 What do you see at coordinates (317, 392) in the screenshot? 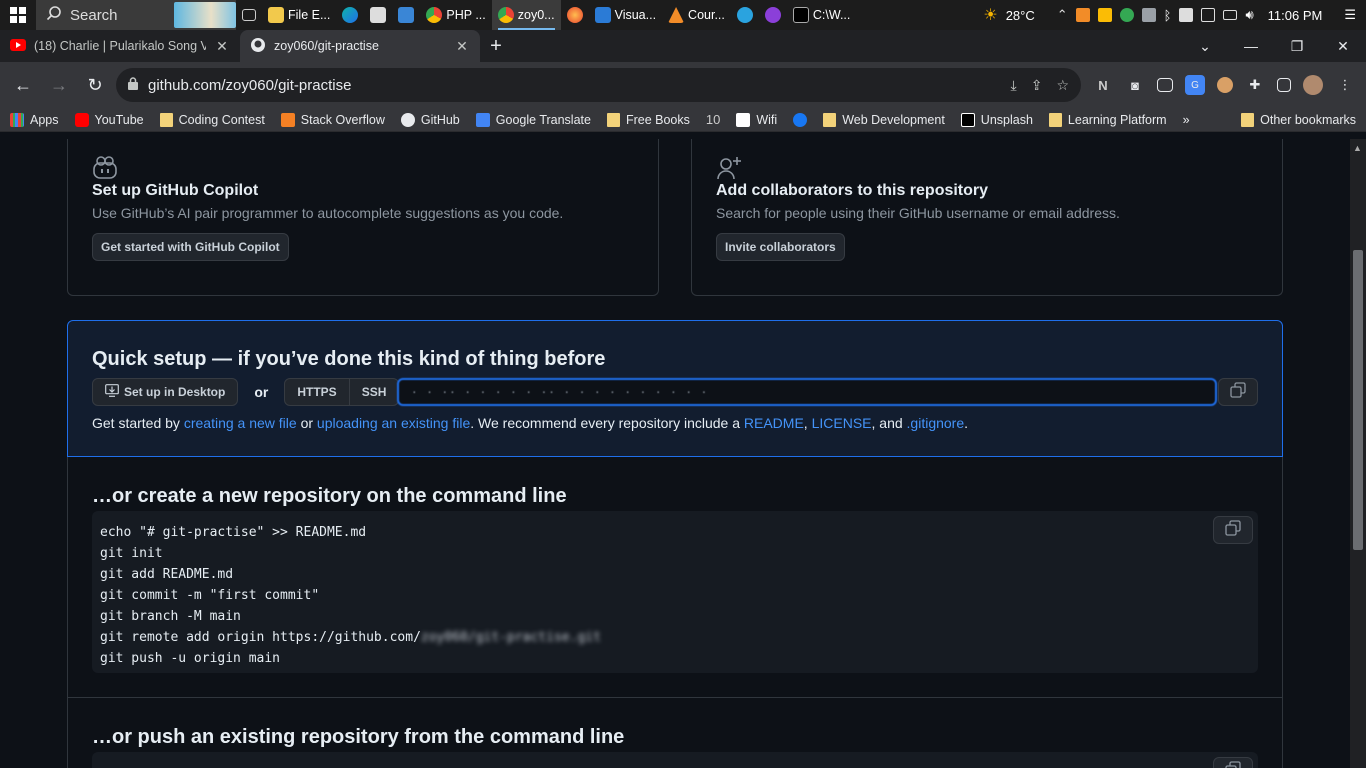
I see `https-toggle: HTTPS` at bounding box center [317, 392].